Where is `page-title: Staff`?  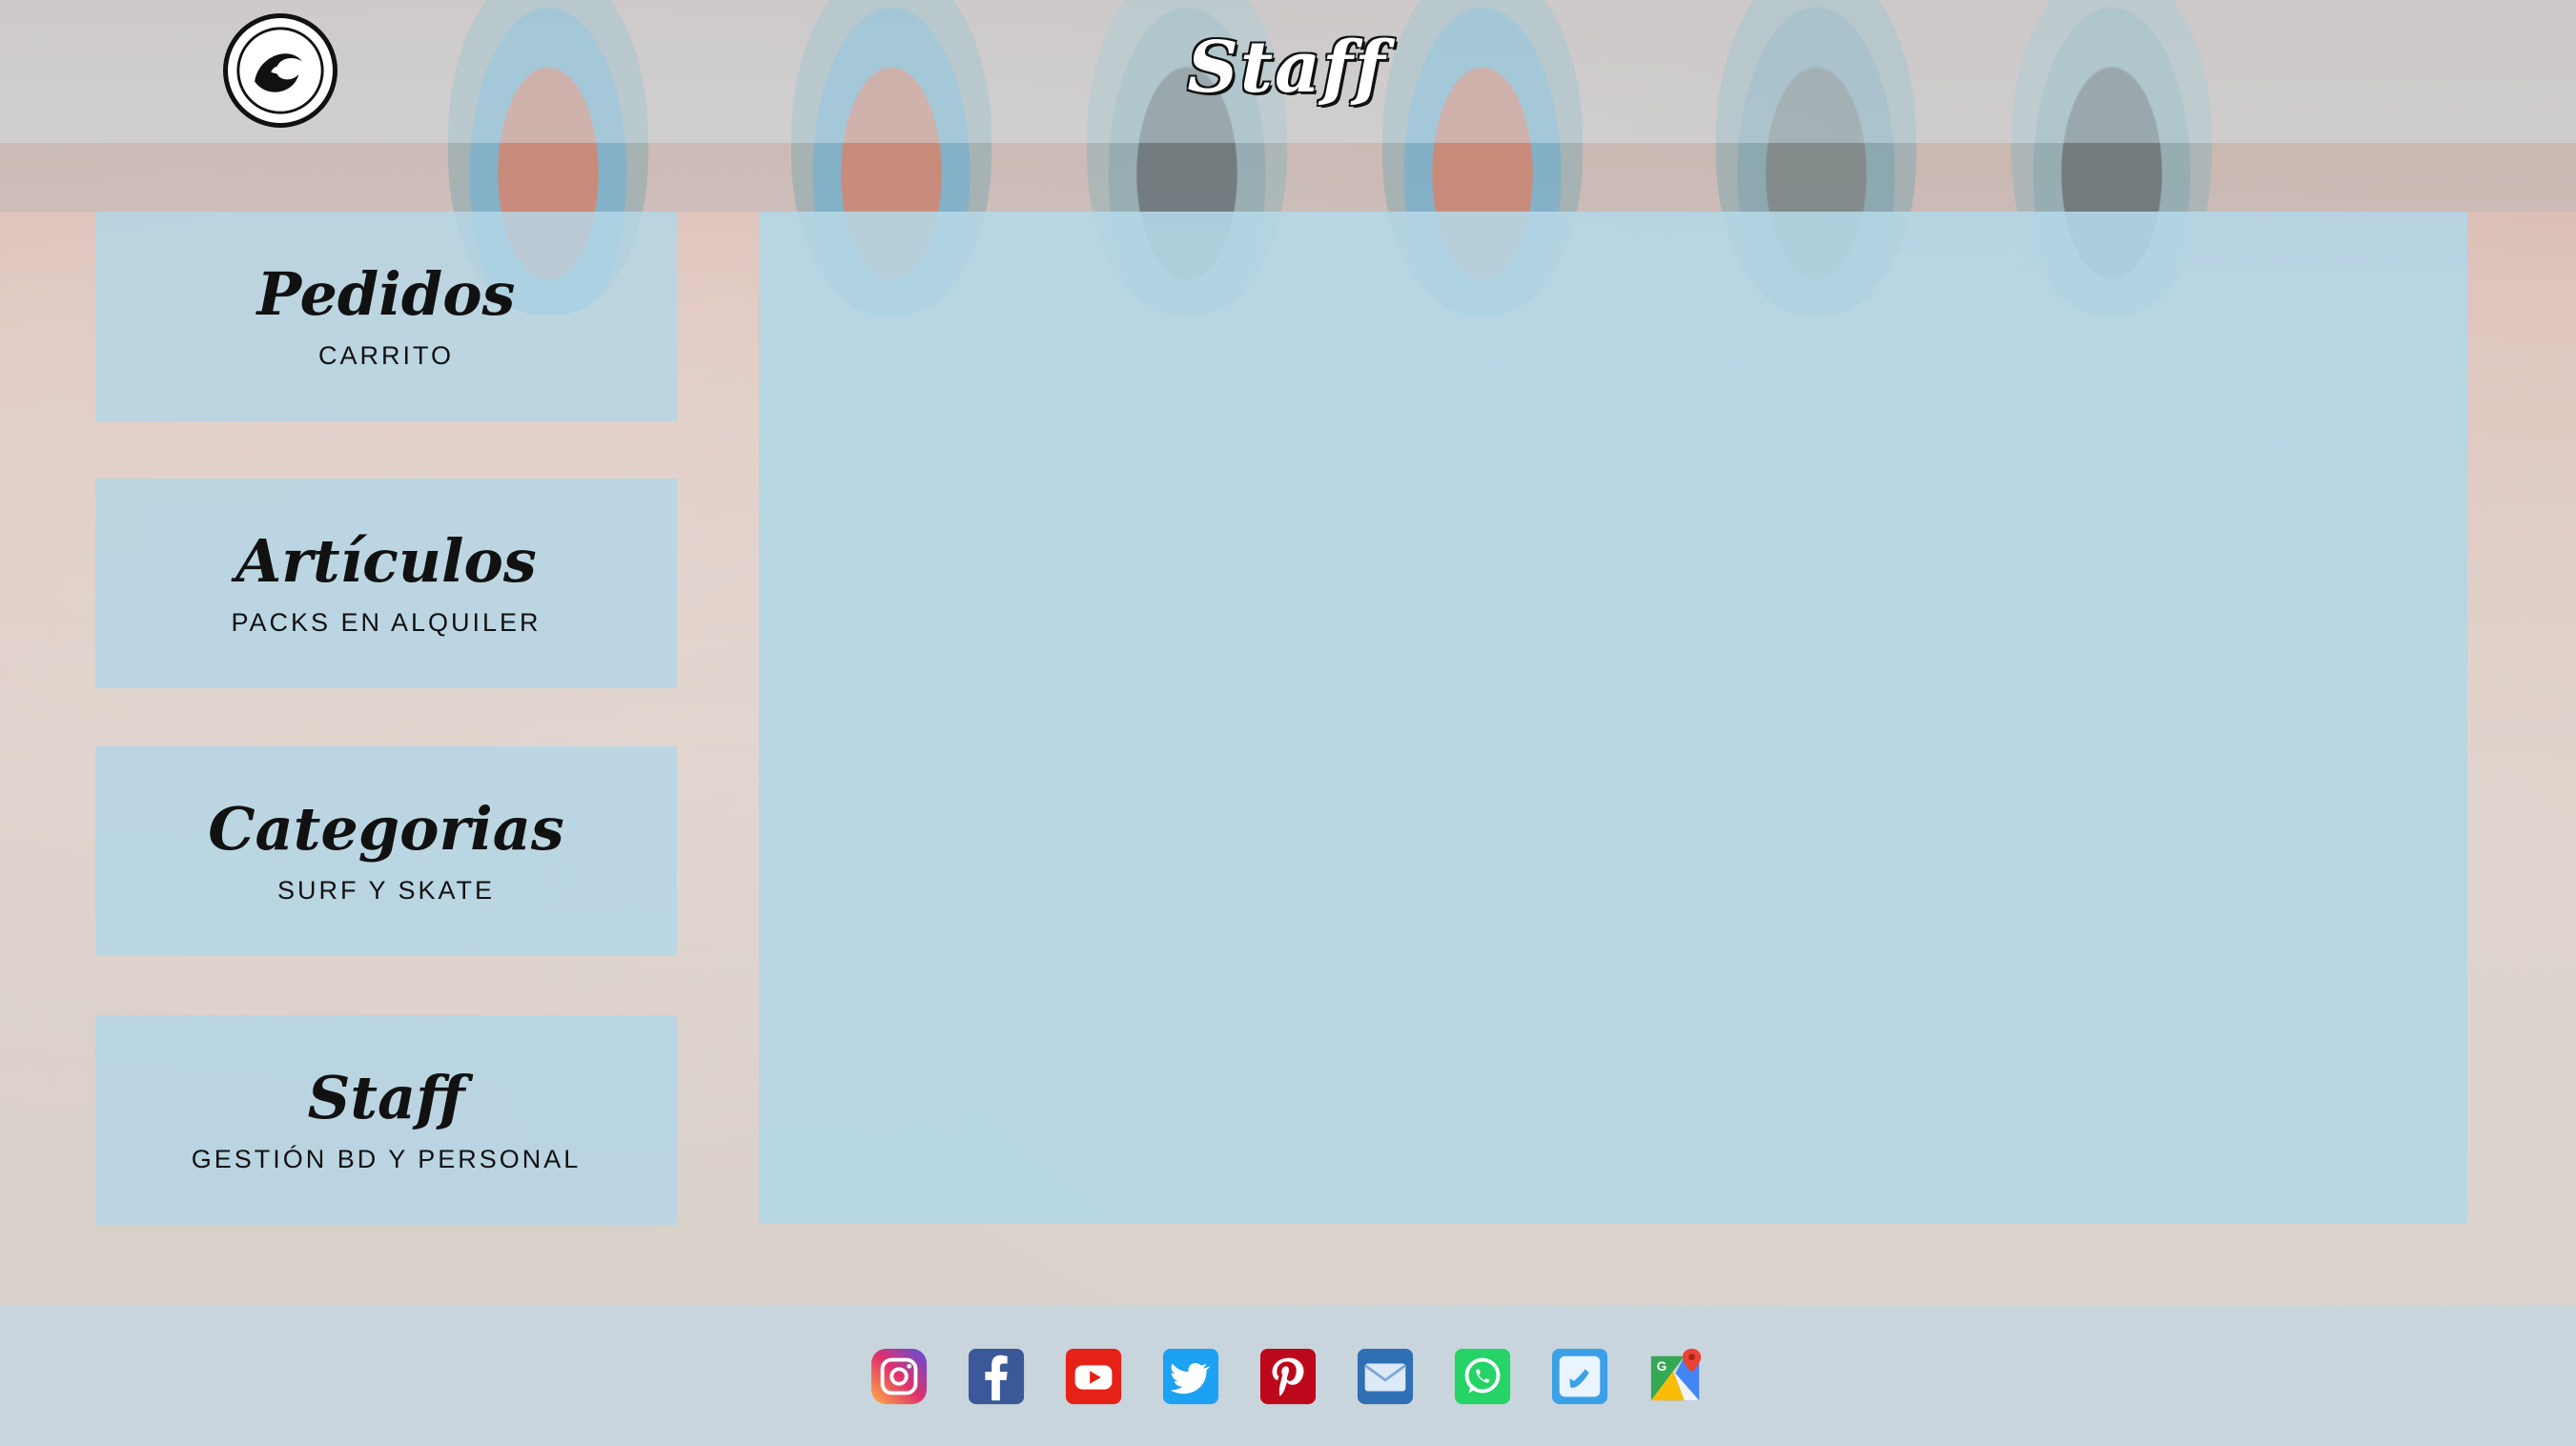
page-title: Staff is located at coordinates (1287, 68).